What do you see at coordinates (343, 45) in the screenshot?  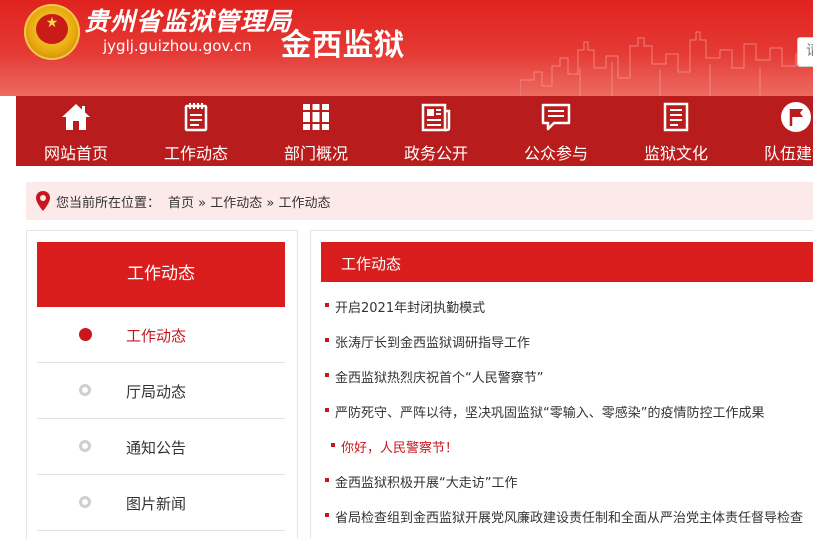 I see `prison-name-title: 金西监狱` at bounding box center [343, 45].